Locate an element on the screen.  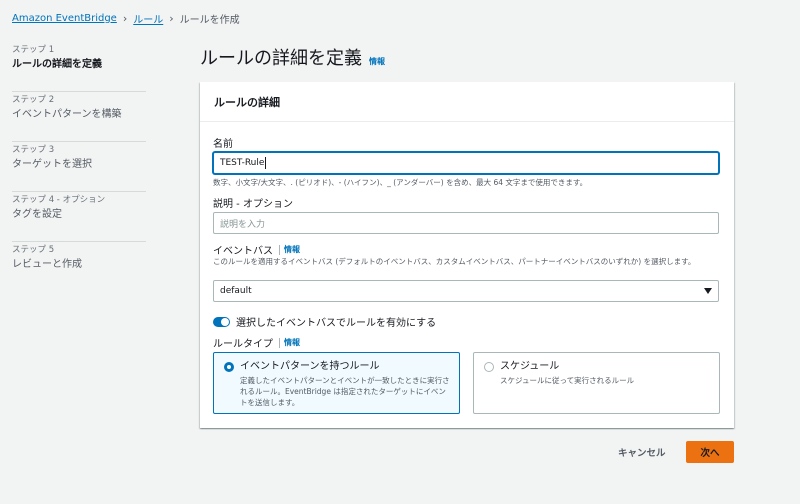
toggle-knob is located at coordinates (225, 321).